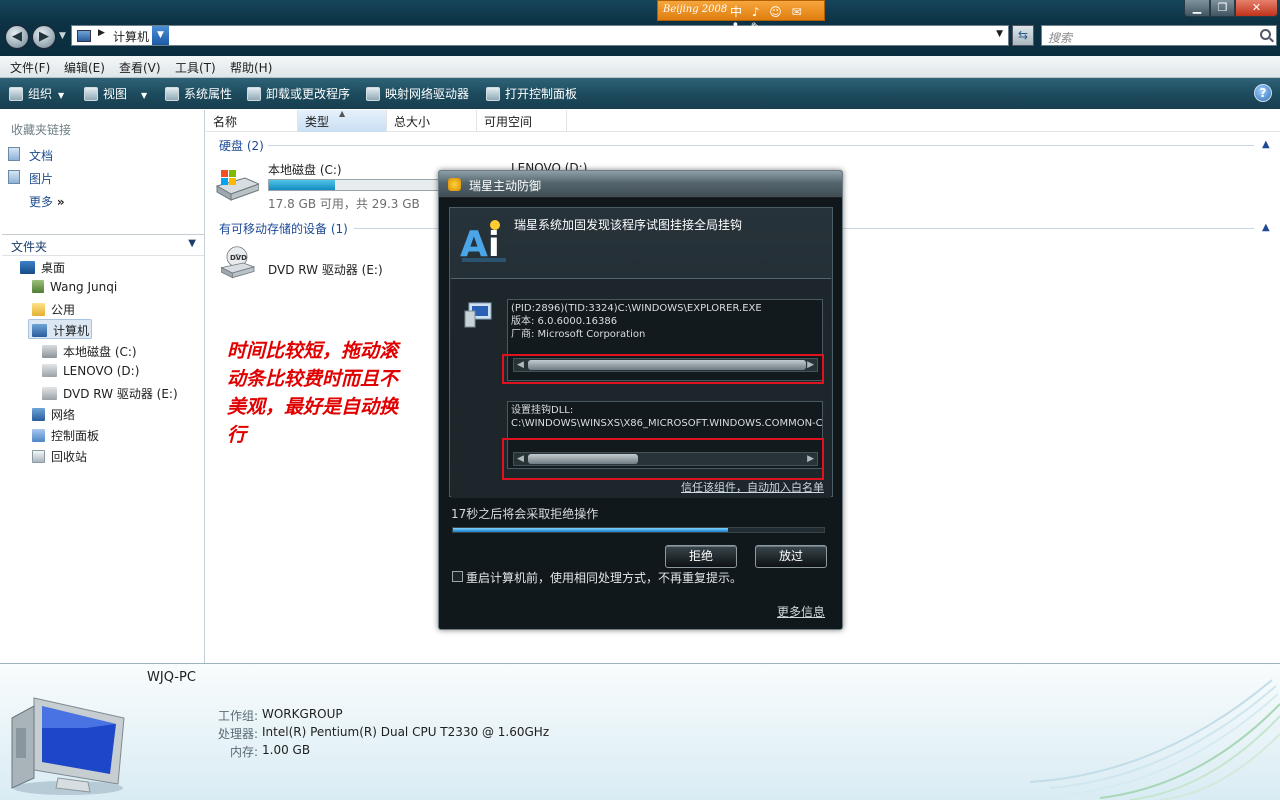  I want to click on column-free-space: 可用空间, so click(522, 121).